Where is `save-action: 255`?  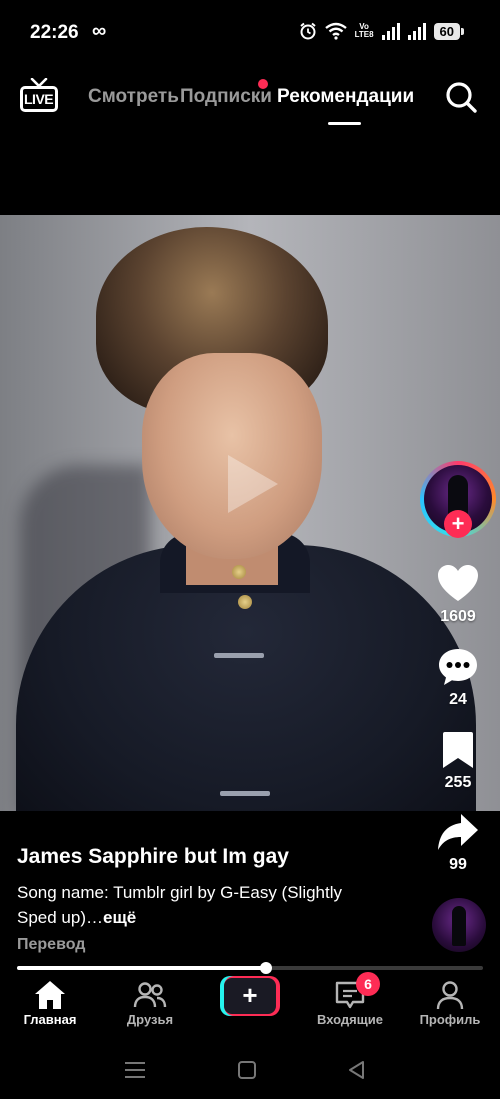 save-action: 255 is located at coordinates (458, 760).